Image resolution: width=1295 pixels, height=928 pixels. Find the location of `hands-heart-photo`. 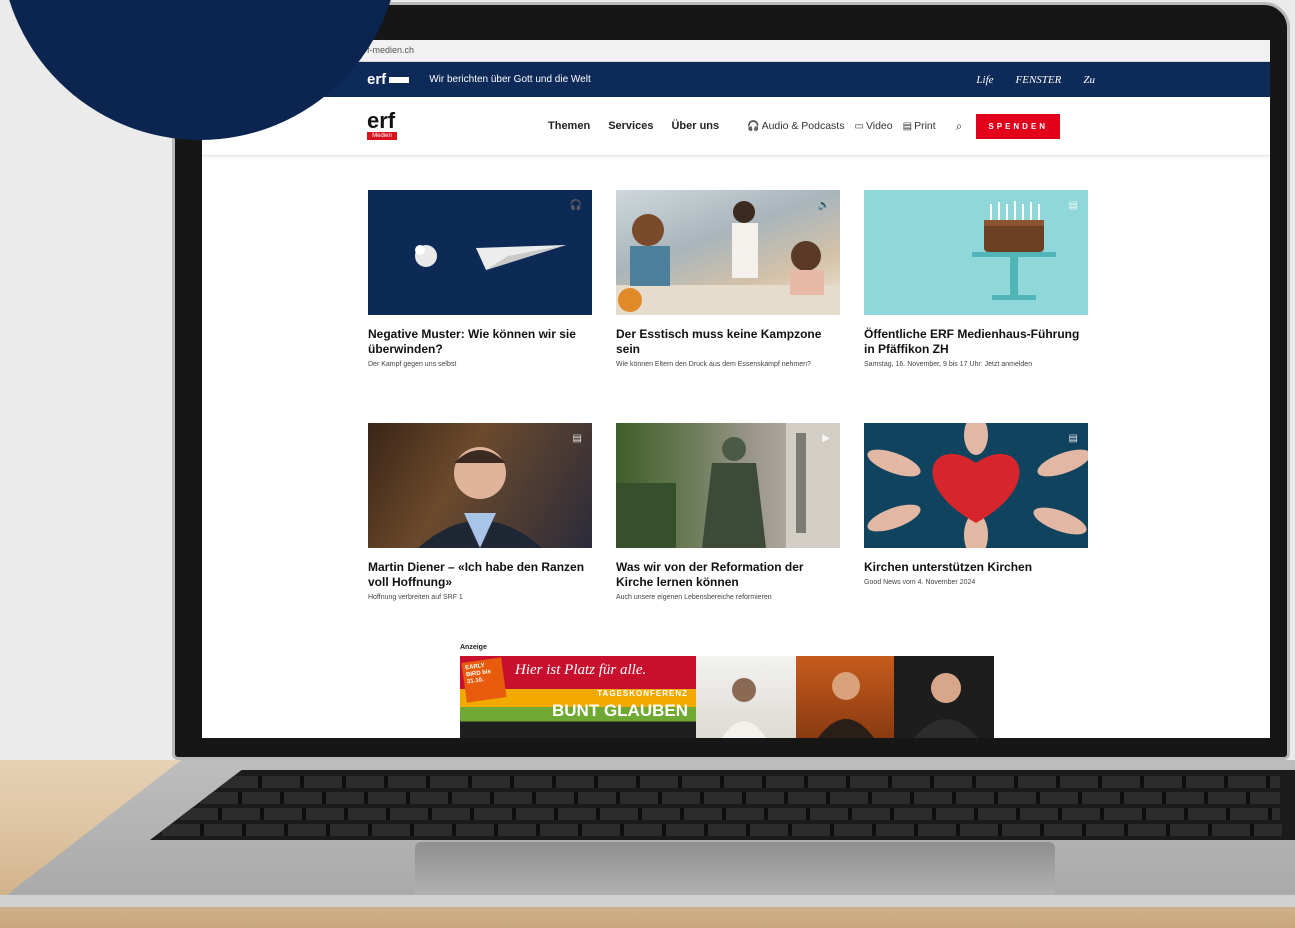

hands-heart-photo is located at coordinates (977, 485).